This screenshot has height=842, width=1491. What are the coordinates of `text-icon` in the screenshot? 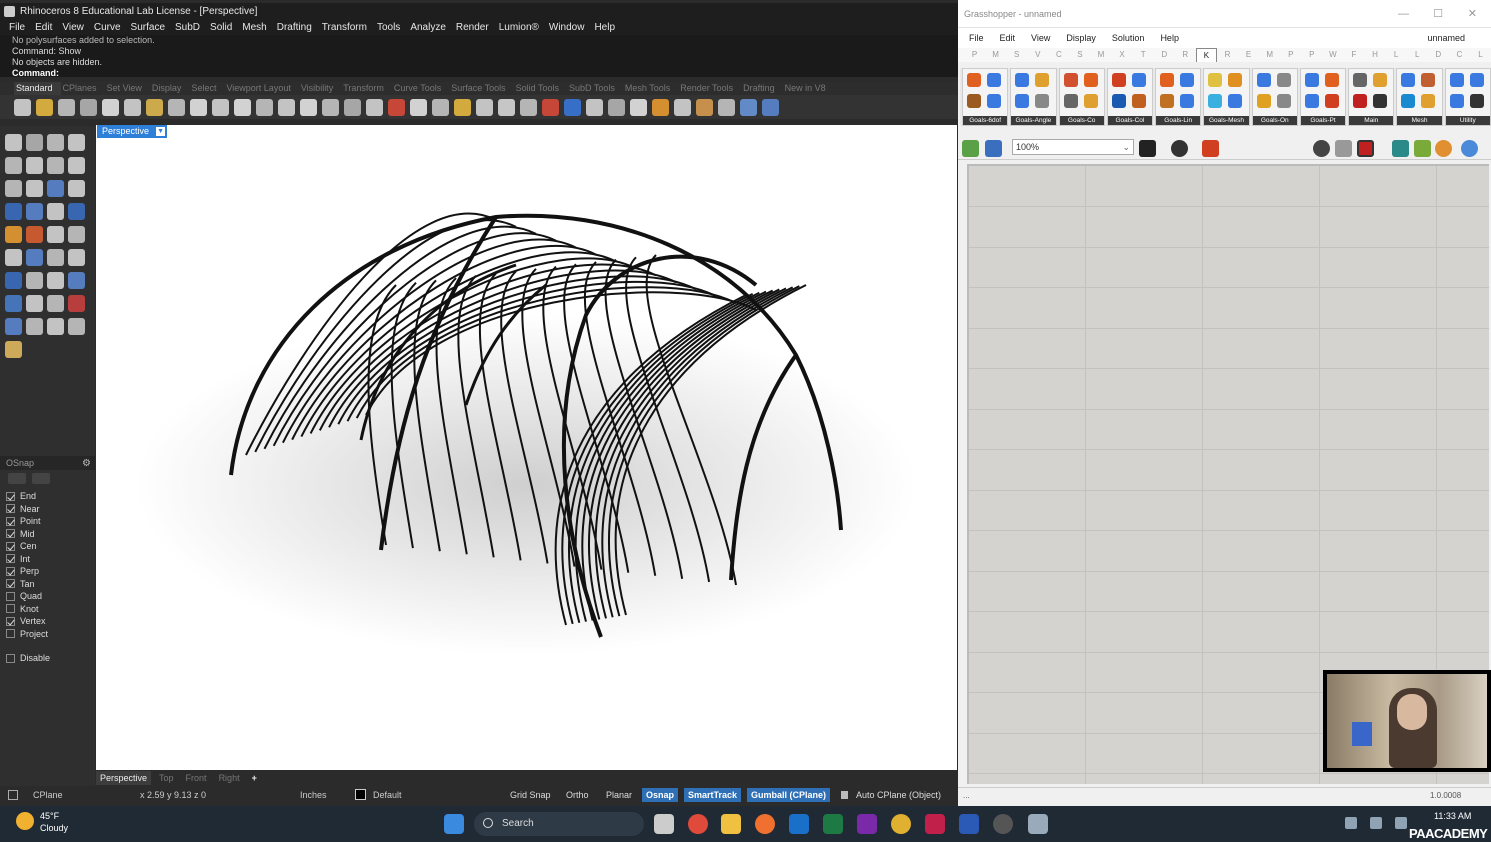 It's located at (726, 107).